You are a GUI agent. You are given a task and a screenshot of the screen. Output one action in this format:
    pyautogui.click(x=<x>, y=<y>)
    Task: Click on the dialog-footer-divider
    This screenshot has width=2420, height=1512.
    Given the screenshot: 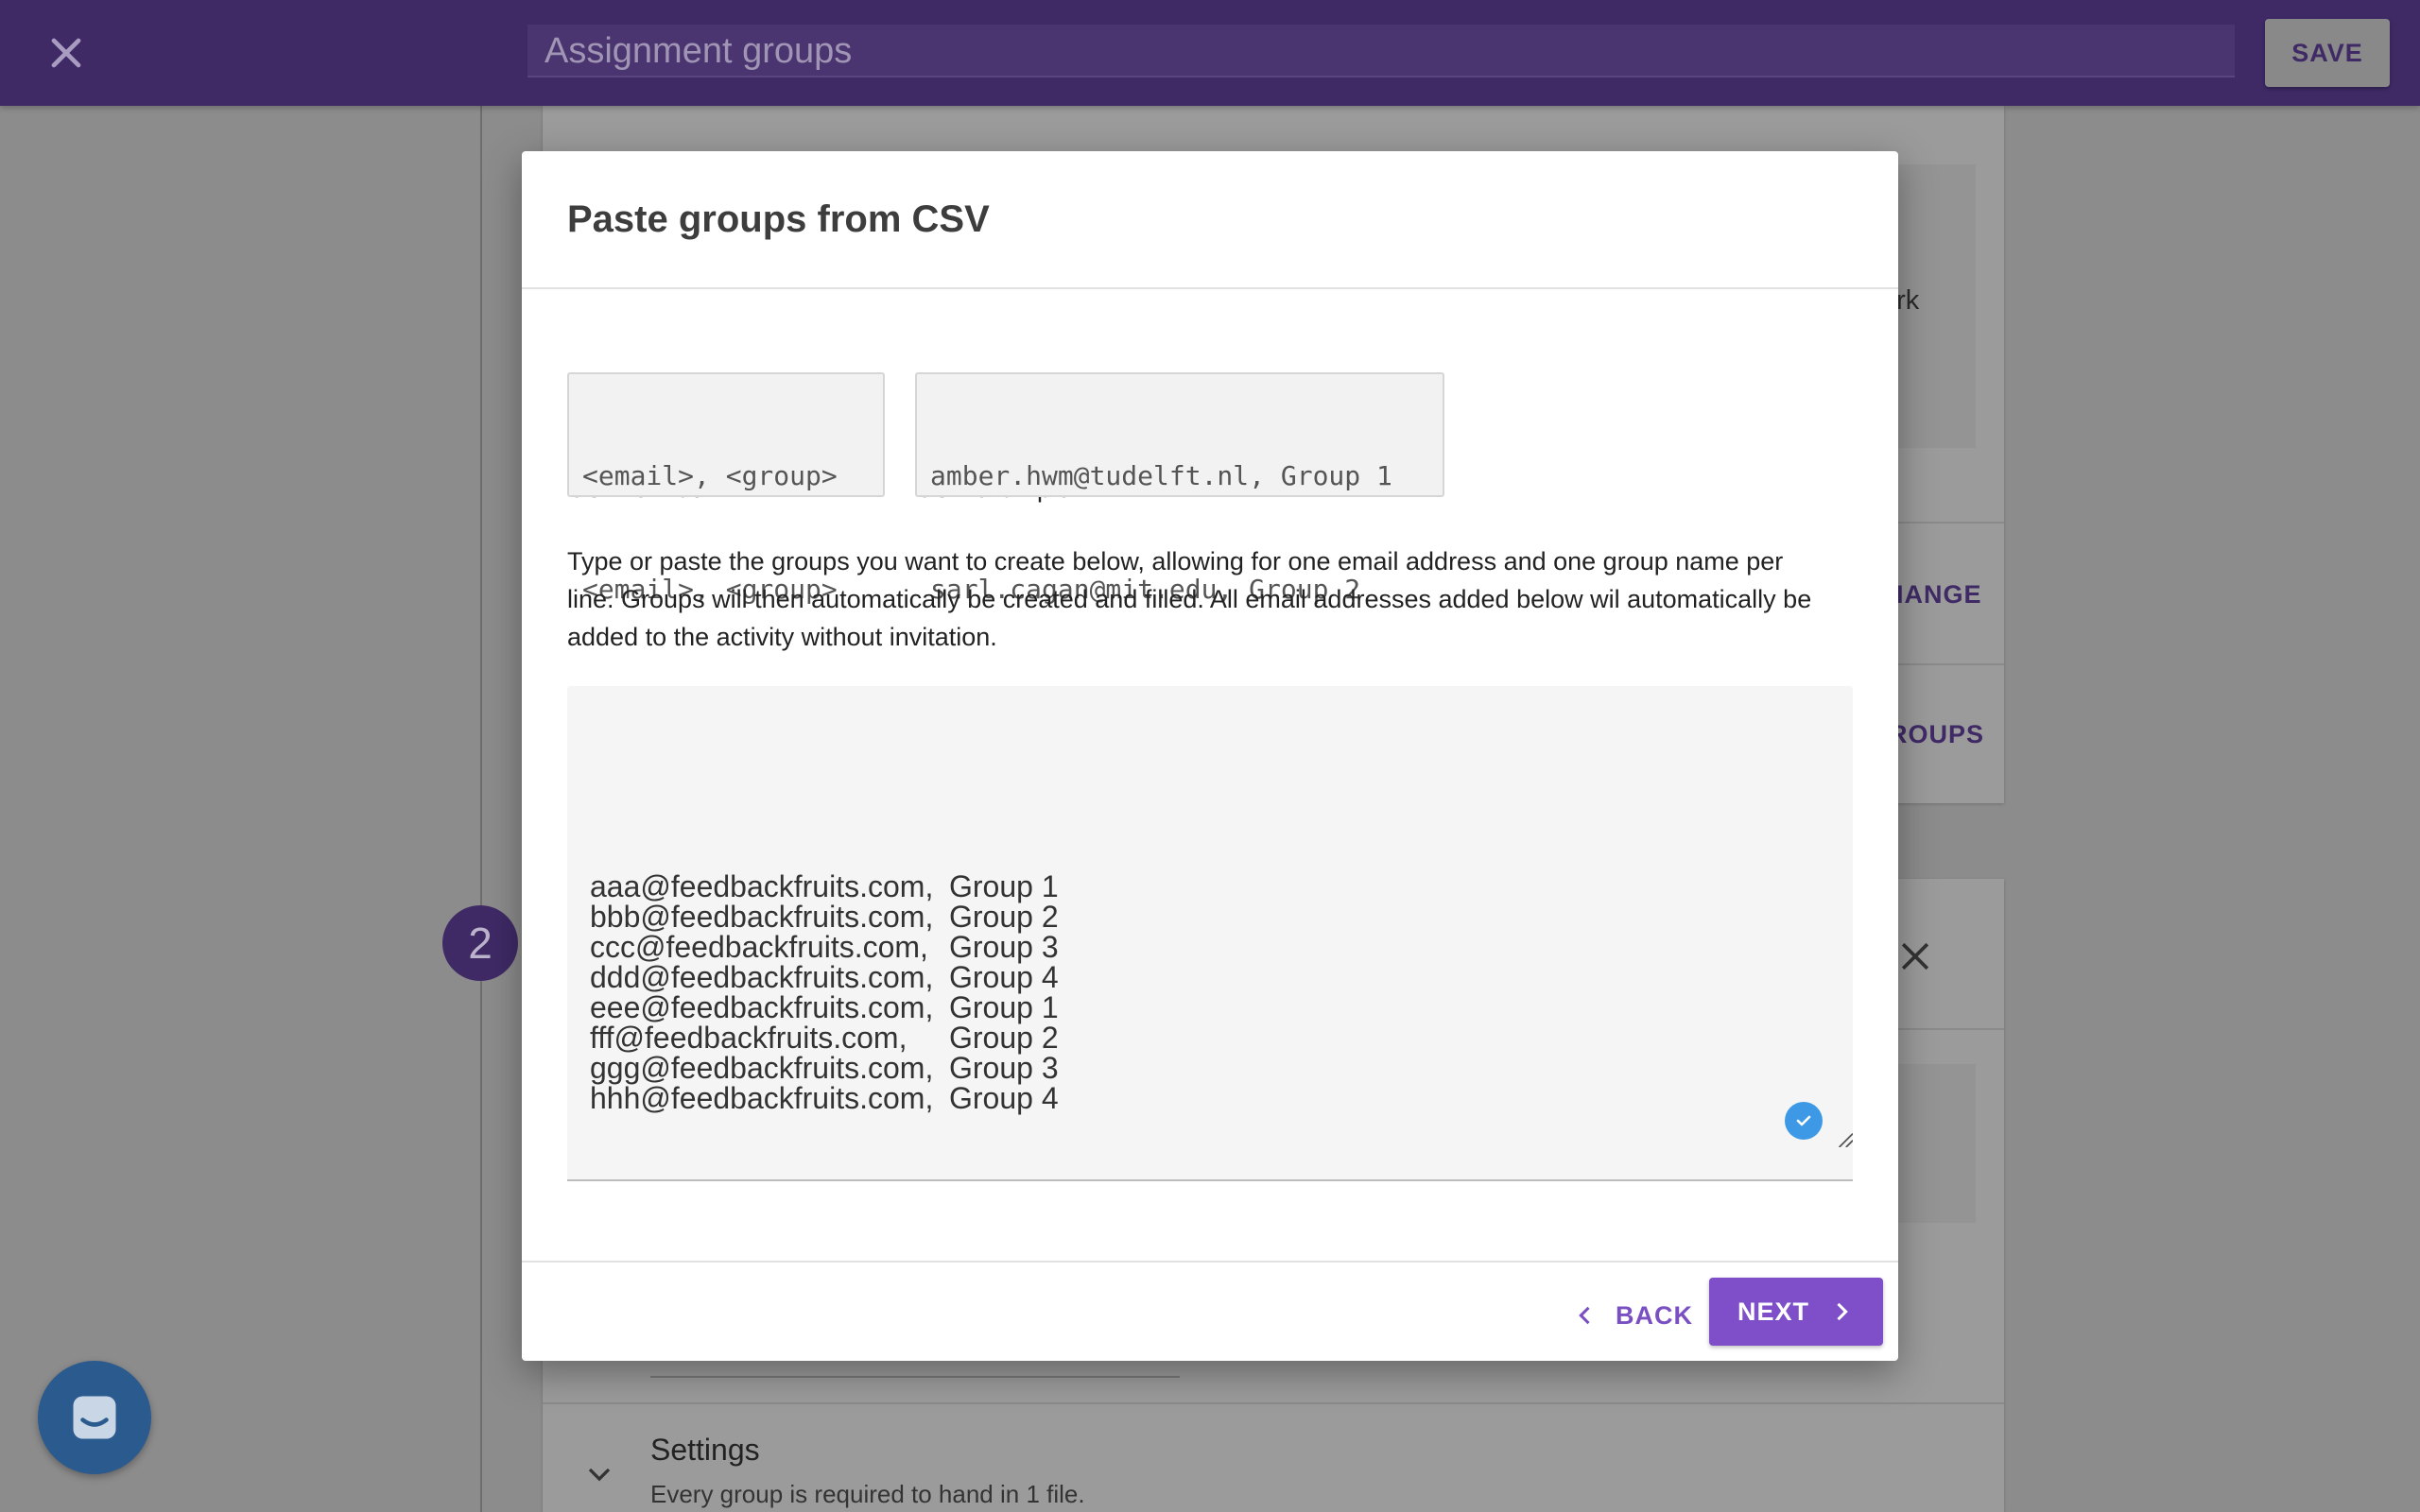 What is the action you would take?
    pyautogui.click(x=1210, y=1262)
    